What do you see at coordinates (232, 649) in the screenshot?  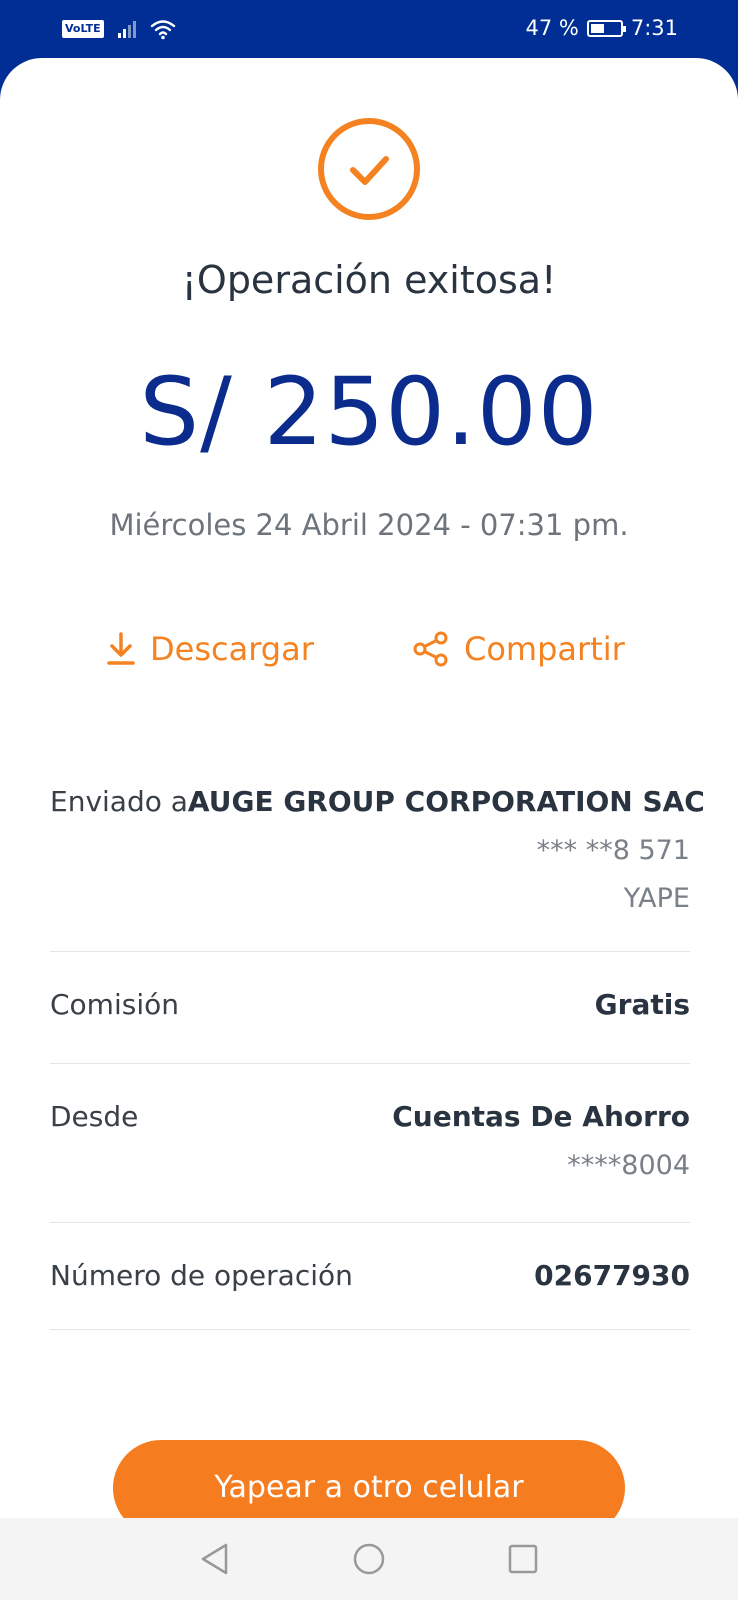 I see `download-label: Descargar` at bounding box center [232, 649].